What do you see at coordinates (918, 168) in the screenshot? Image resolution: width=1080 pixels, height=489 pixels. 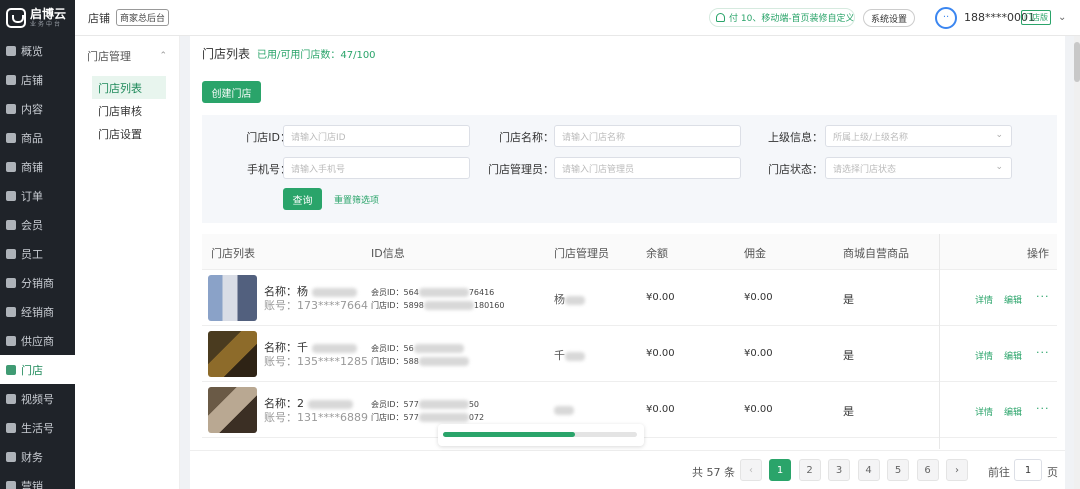 I see `status-select: 请选择门店状态 ⌄` at bounding box center [918, 168].